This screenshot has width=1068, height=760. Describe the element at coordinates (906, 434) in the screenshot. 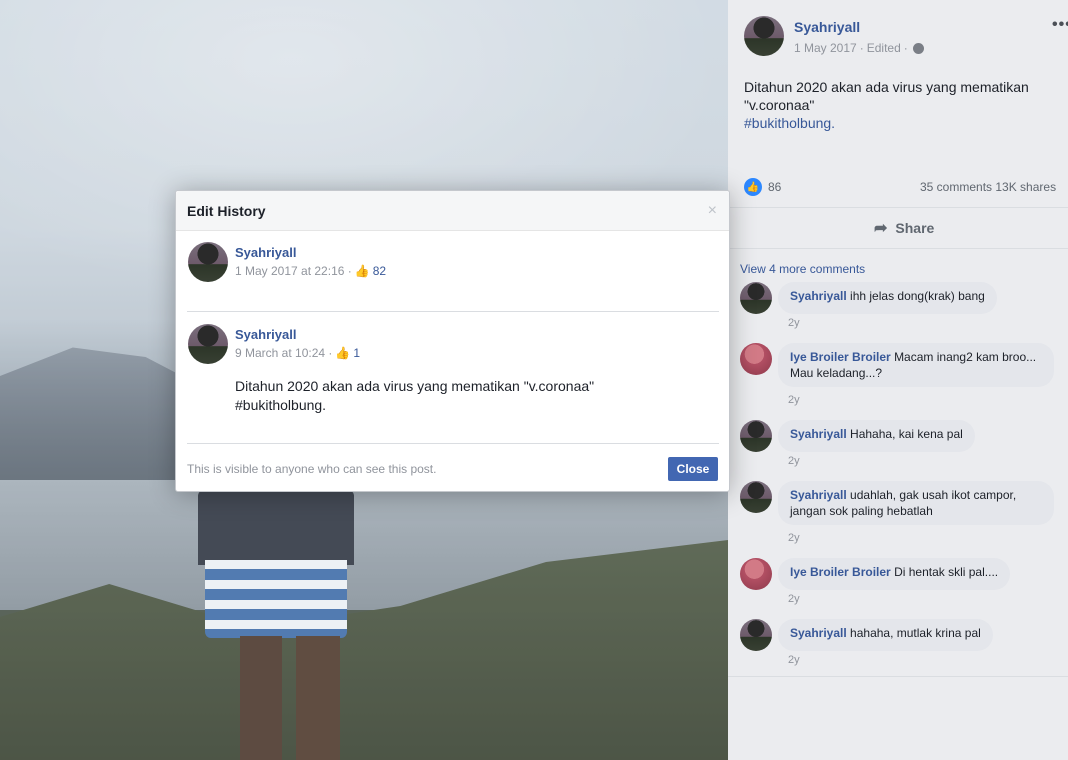

I see `comment-text: Hahaha, kai kena pal` at that location.